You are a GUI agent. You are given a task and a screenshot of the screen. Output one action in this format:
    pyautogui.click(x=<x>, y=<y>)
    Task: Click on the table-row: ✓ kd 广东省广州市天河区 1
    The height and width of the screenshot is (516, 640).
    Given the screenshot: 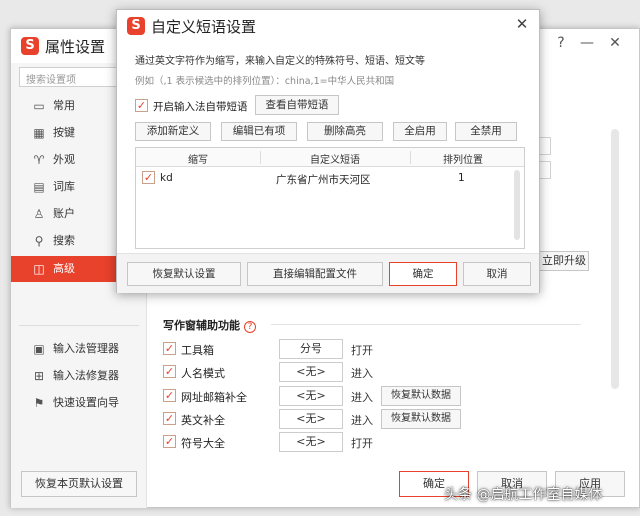 What is the action you would take?
    pyautogui.click(x=330, y=178)
    